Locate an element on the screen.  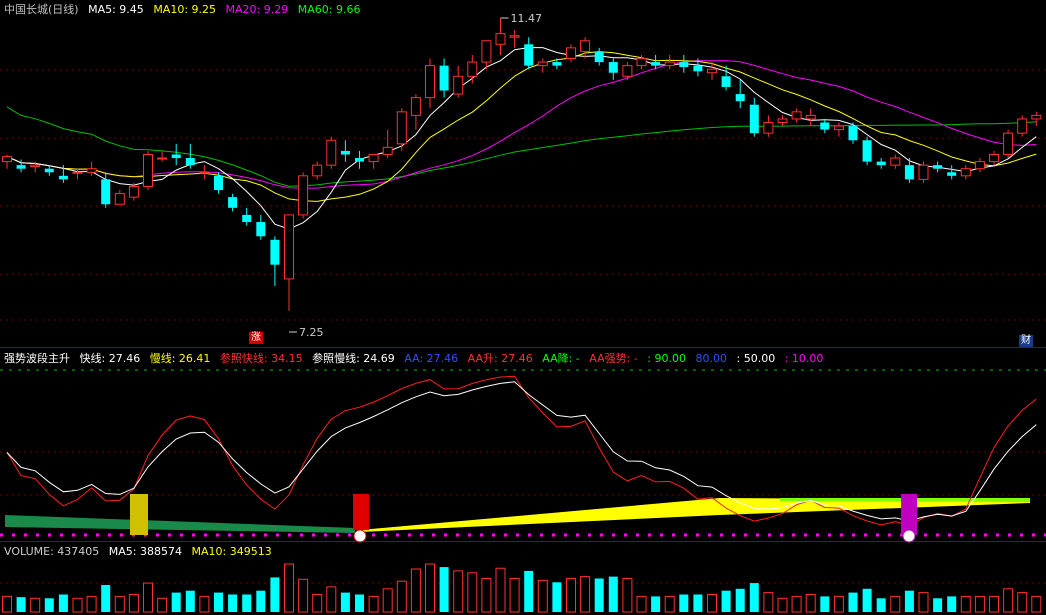
signal-dot is located at coordinates (360, 536).